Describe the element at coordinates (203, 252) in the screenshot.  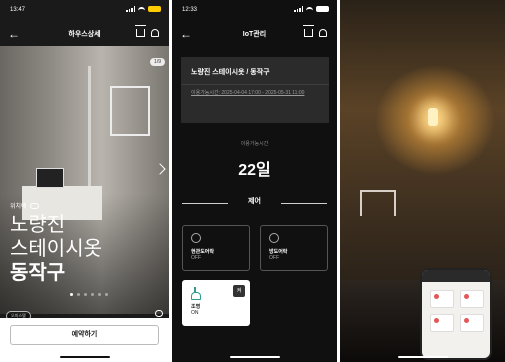
I see `control-name: 현관도어락` at that location.